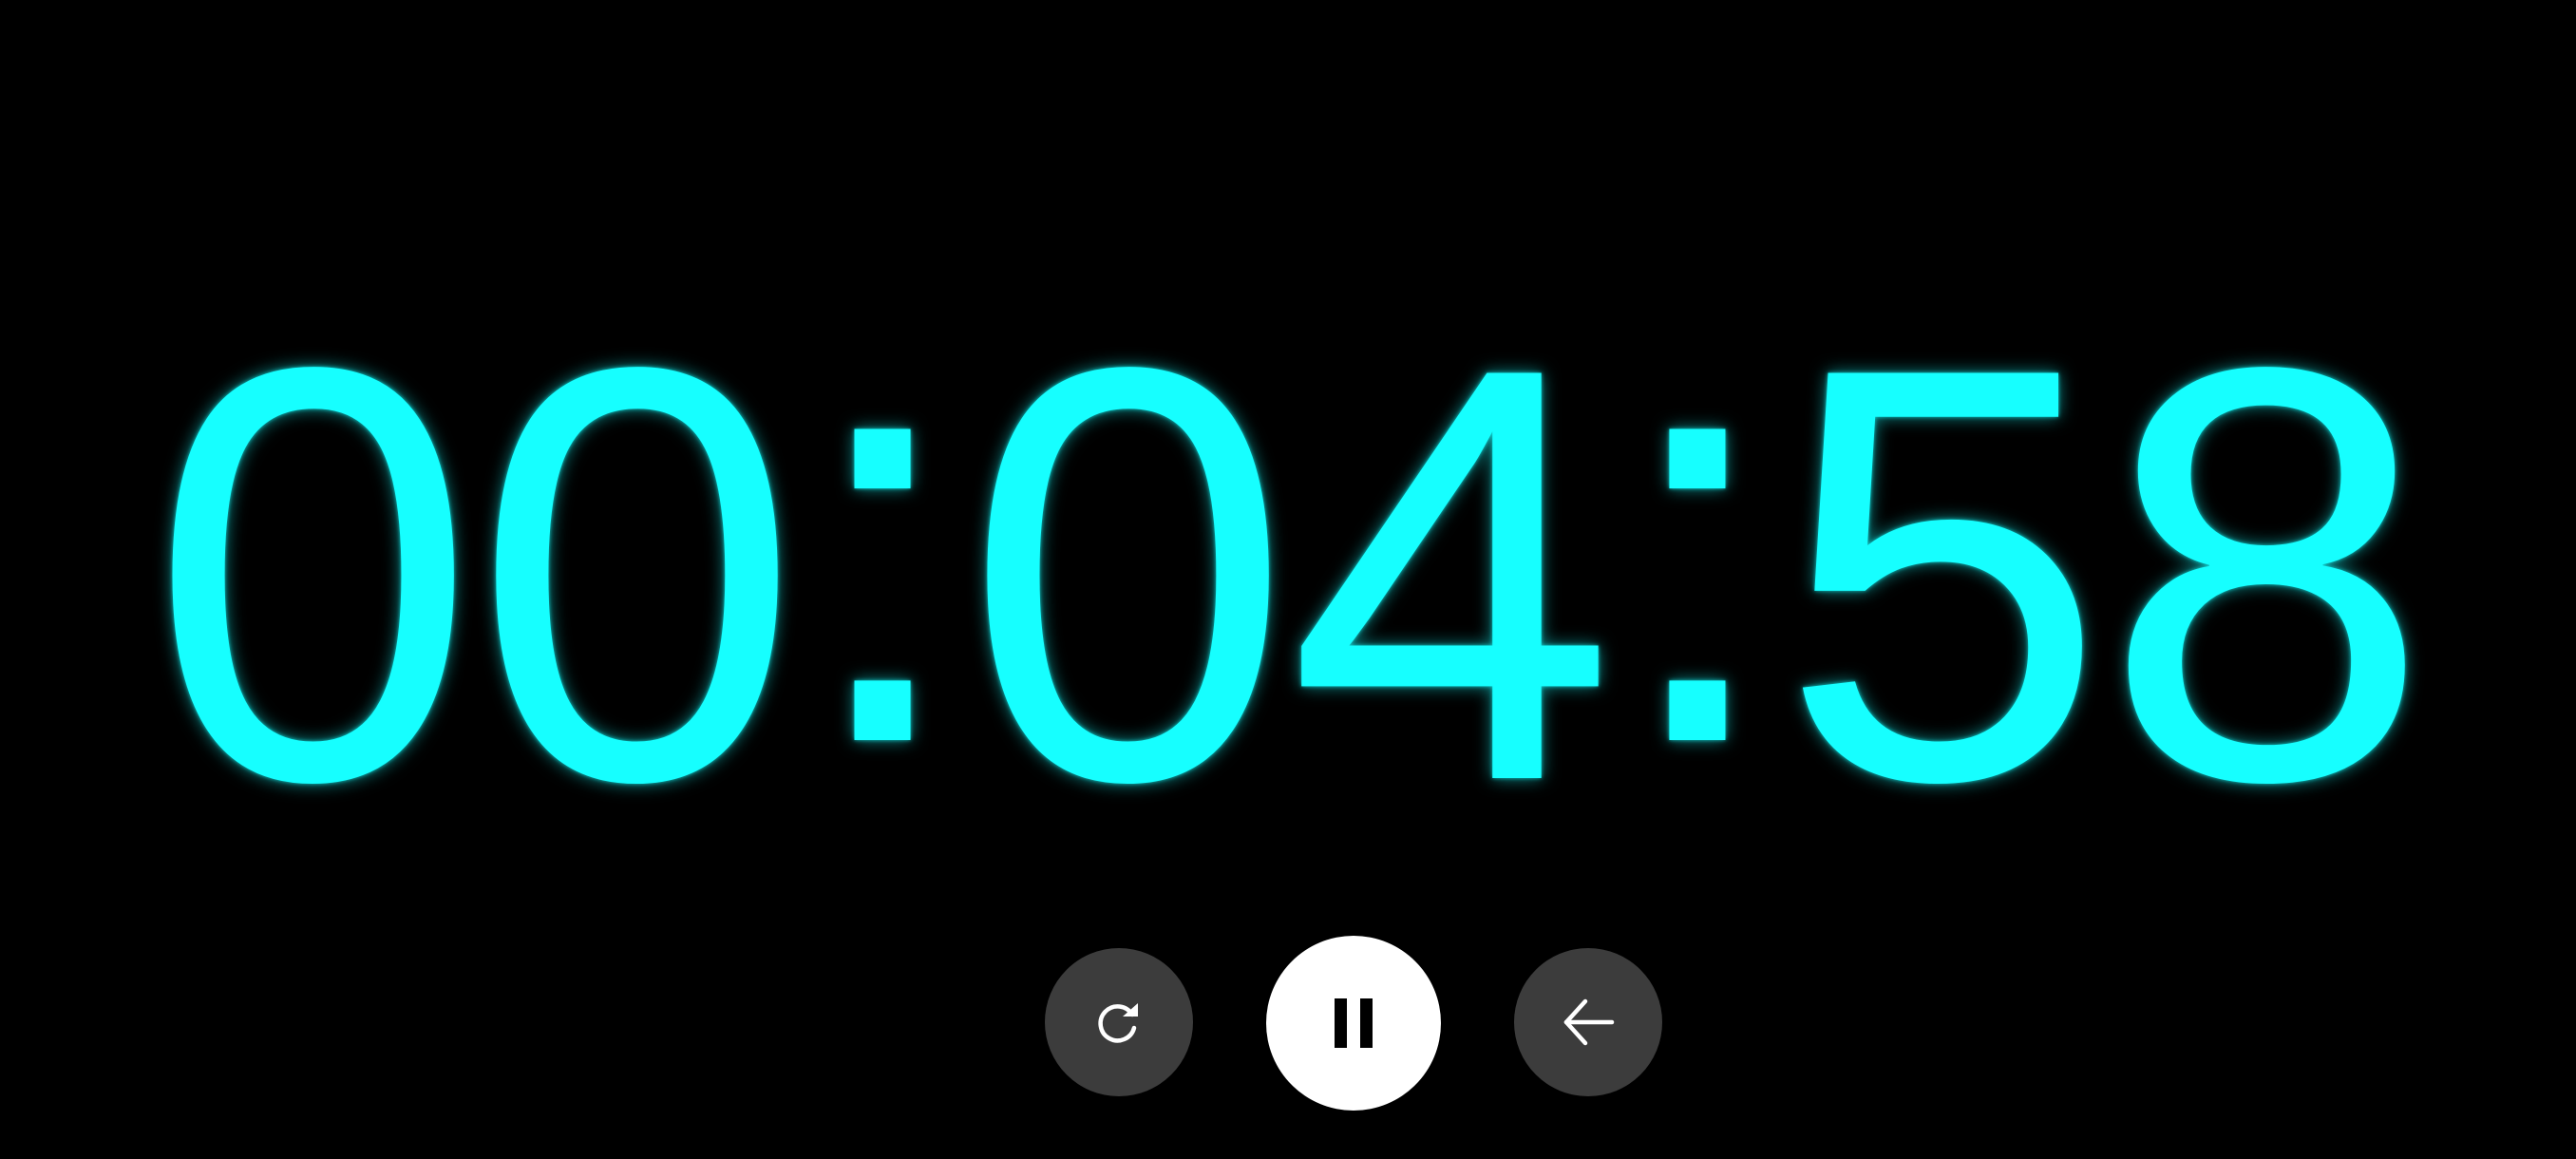  Describe the element at coordinates (2105, 574) in the screenshot. I see `timer-seconds: 58` at that location.